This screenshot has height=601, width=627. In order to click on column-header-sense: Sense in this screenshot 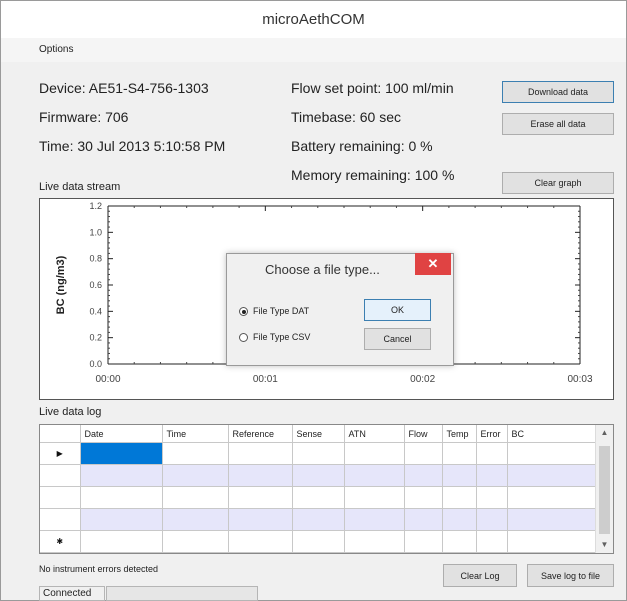, I will do `click(318, 434)`.